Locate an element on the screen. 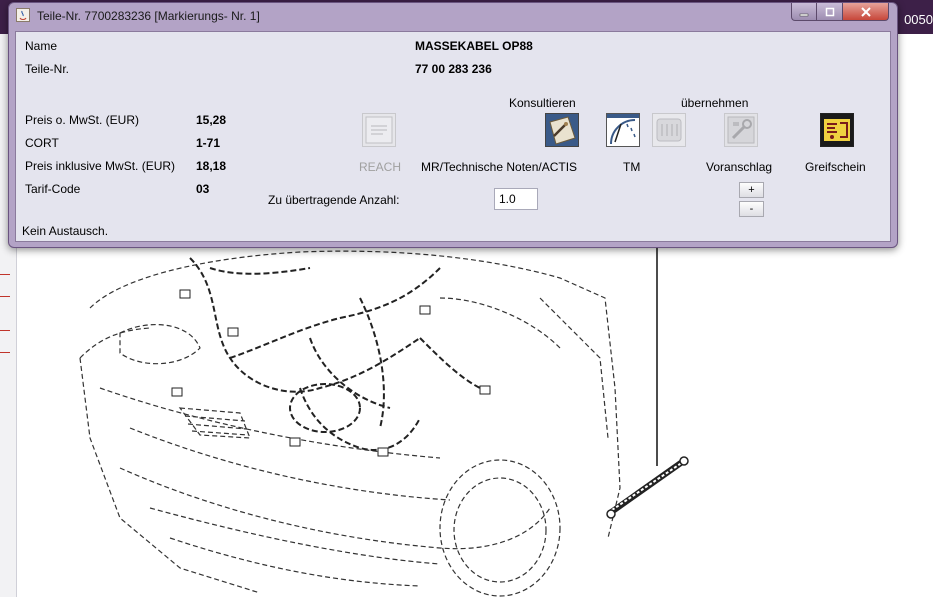 The height and width of the screenshot is (597, 933). engine-disabled-icon is located at coordinates (669, 130).